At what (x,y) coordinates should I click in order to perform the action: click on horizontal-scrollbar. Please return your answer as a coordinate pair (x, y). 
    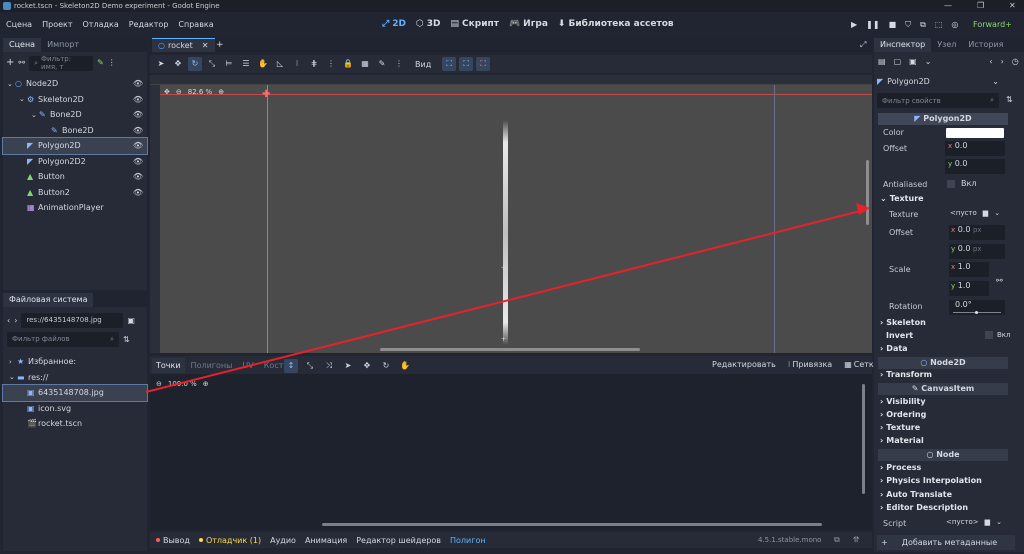
    Looking at the image, I should click on (510, 349).